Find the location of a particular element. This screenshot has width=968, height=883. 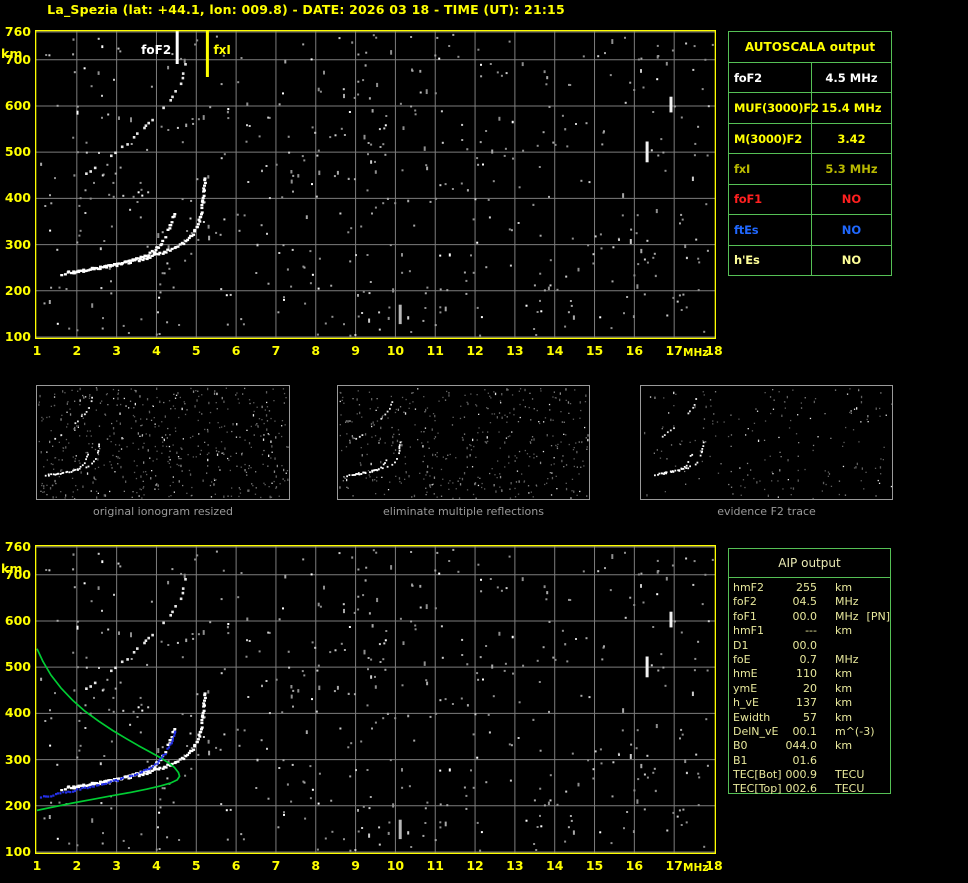

aip-value: 000.9 is located at coordinates (801, 775).